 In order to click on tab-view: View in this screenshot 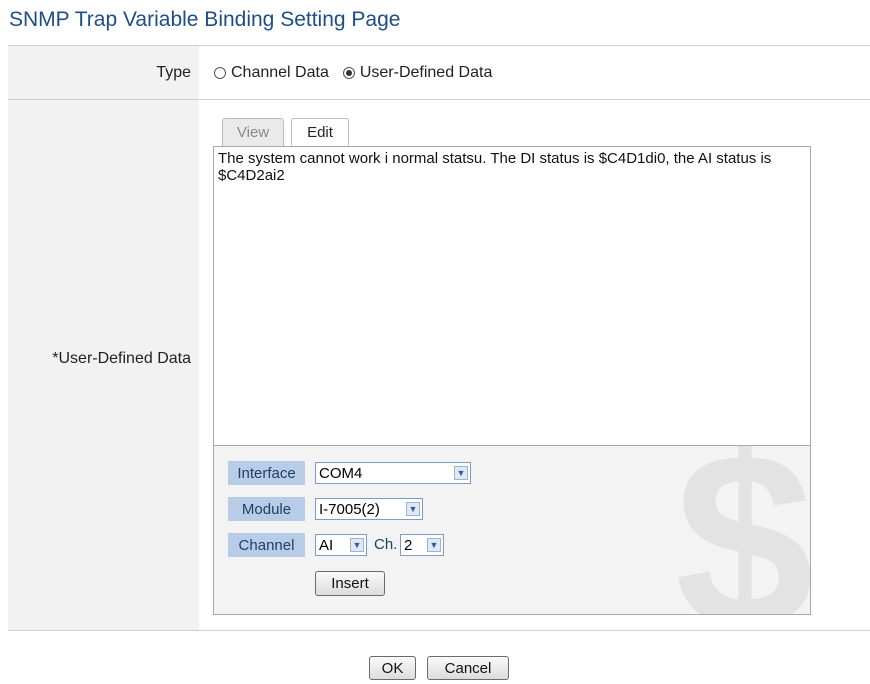, I will do `click(253, 132)`.